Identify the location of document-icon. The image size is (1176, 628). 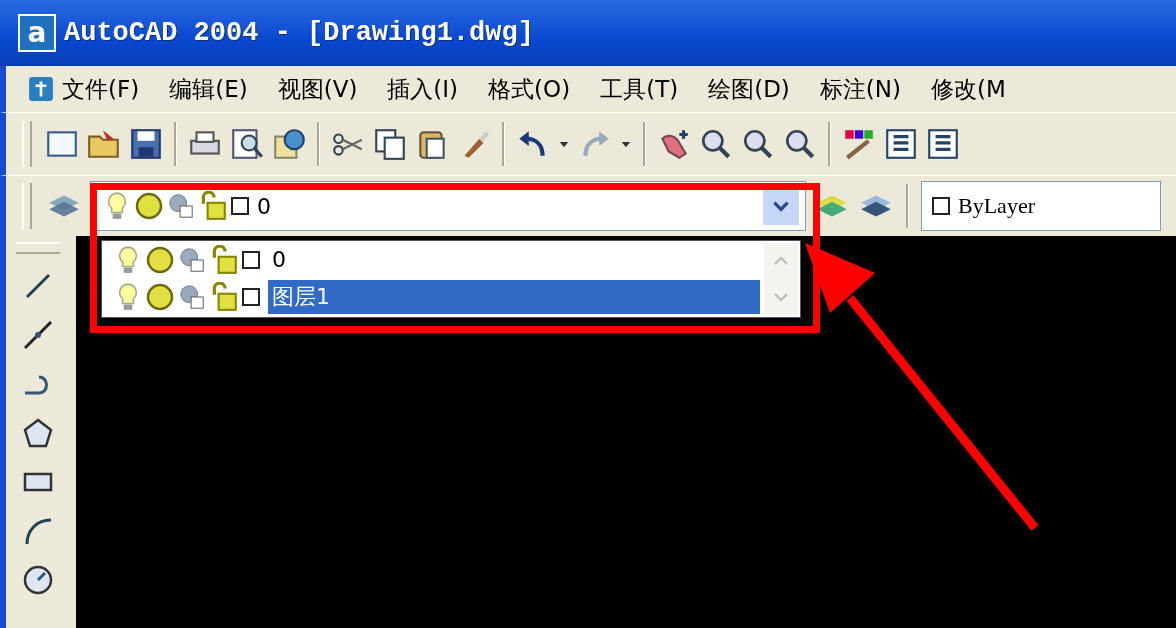
(41, 89).